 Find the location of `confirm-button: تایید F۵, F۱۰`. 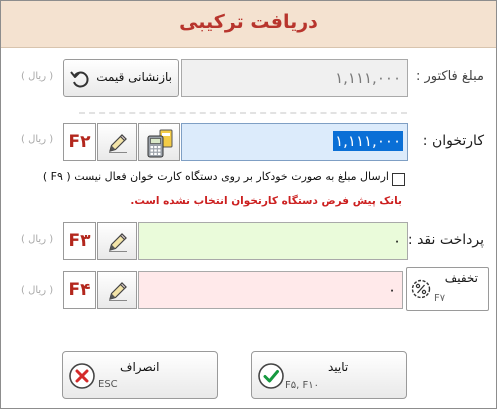

confirm-button: تایید F۵, F۱۰ is located at coordinates (329, 375).